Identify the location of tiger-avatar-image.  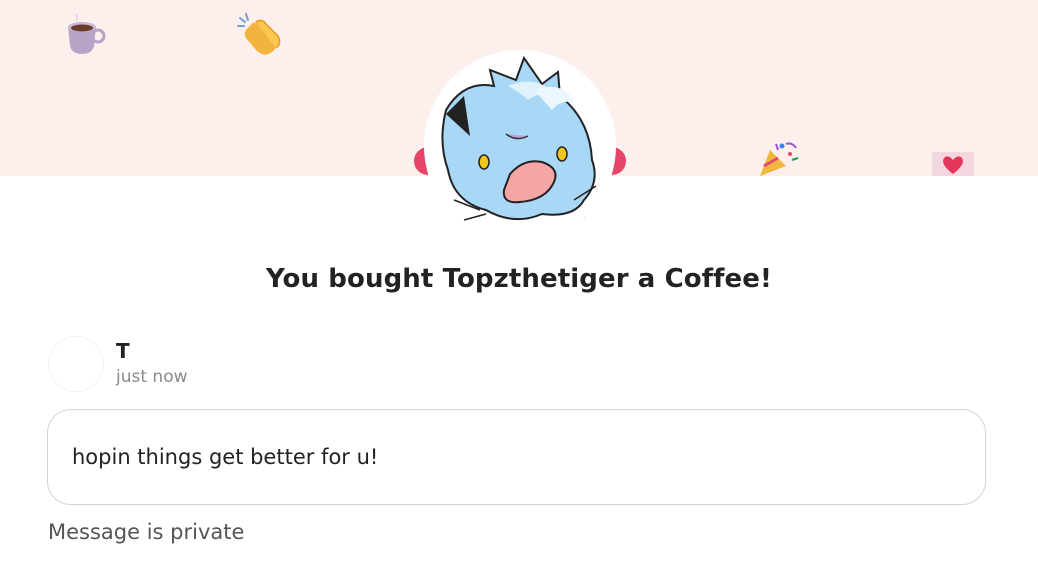
(521, 138).